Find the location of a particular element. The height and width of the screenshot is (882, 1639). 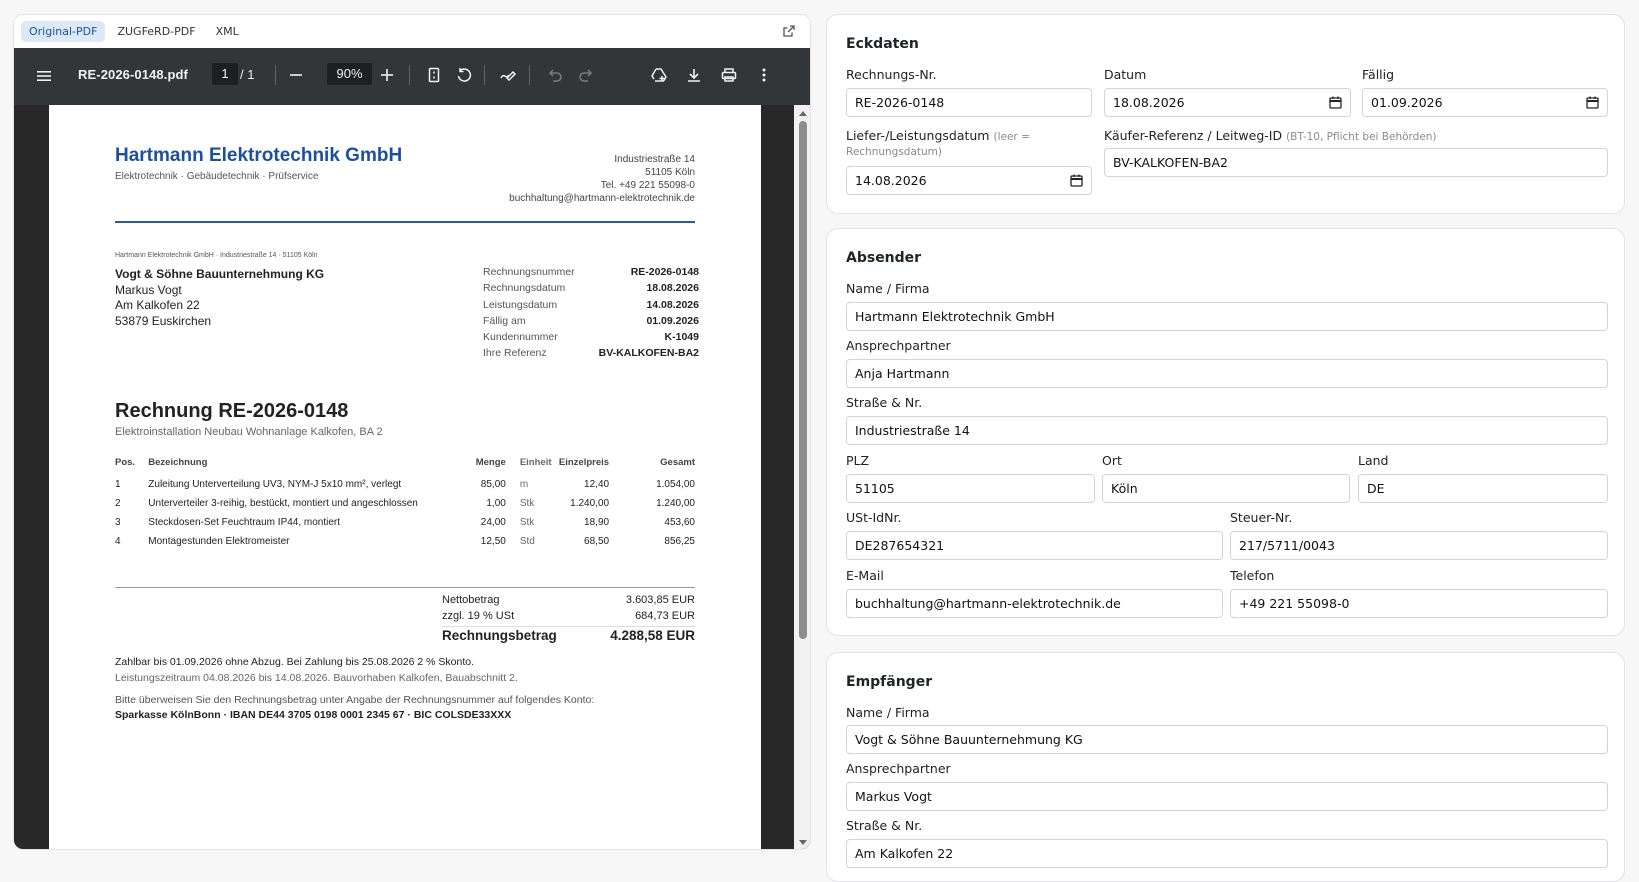

col-header: Einheit is located at coordinates (535, 462).